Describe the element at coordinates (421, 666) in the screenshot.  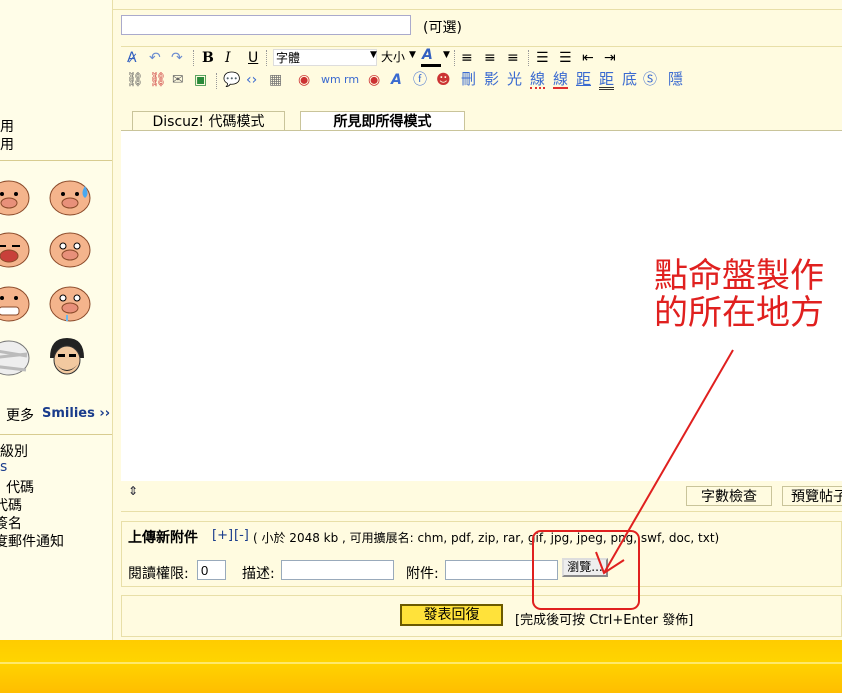
I see `page-footer-bar` at that location.